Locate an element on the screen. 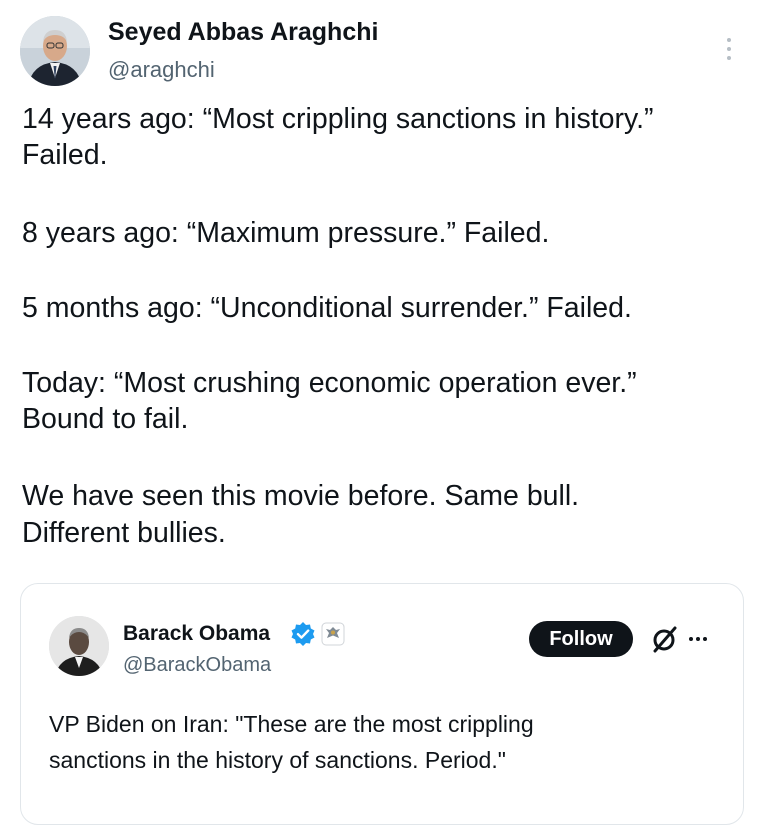 Image resolution: width=764 pixels, height=825 pixels. tweet-text-line: Different bullies. is located at coordinates (124, 533).